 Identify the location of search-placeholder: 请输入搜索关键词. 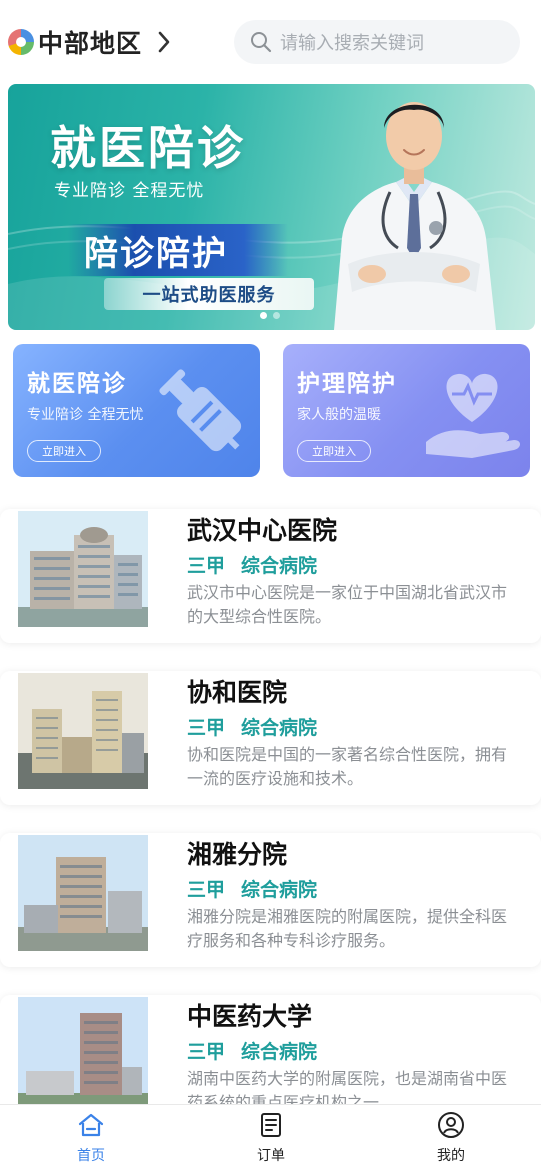
(352, 43).